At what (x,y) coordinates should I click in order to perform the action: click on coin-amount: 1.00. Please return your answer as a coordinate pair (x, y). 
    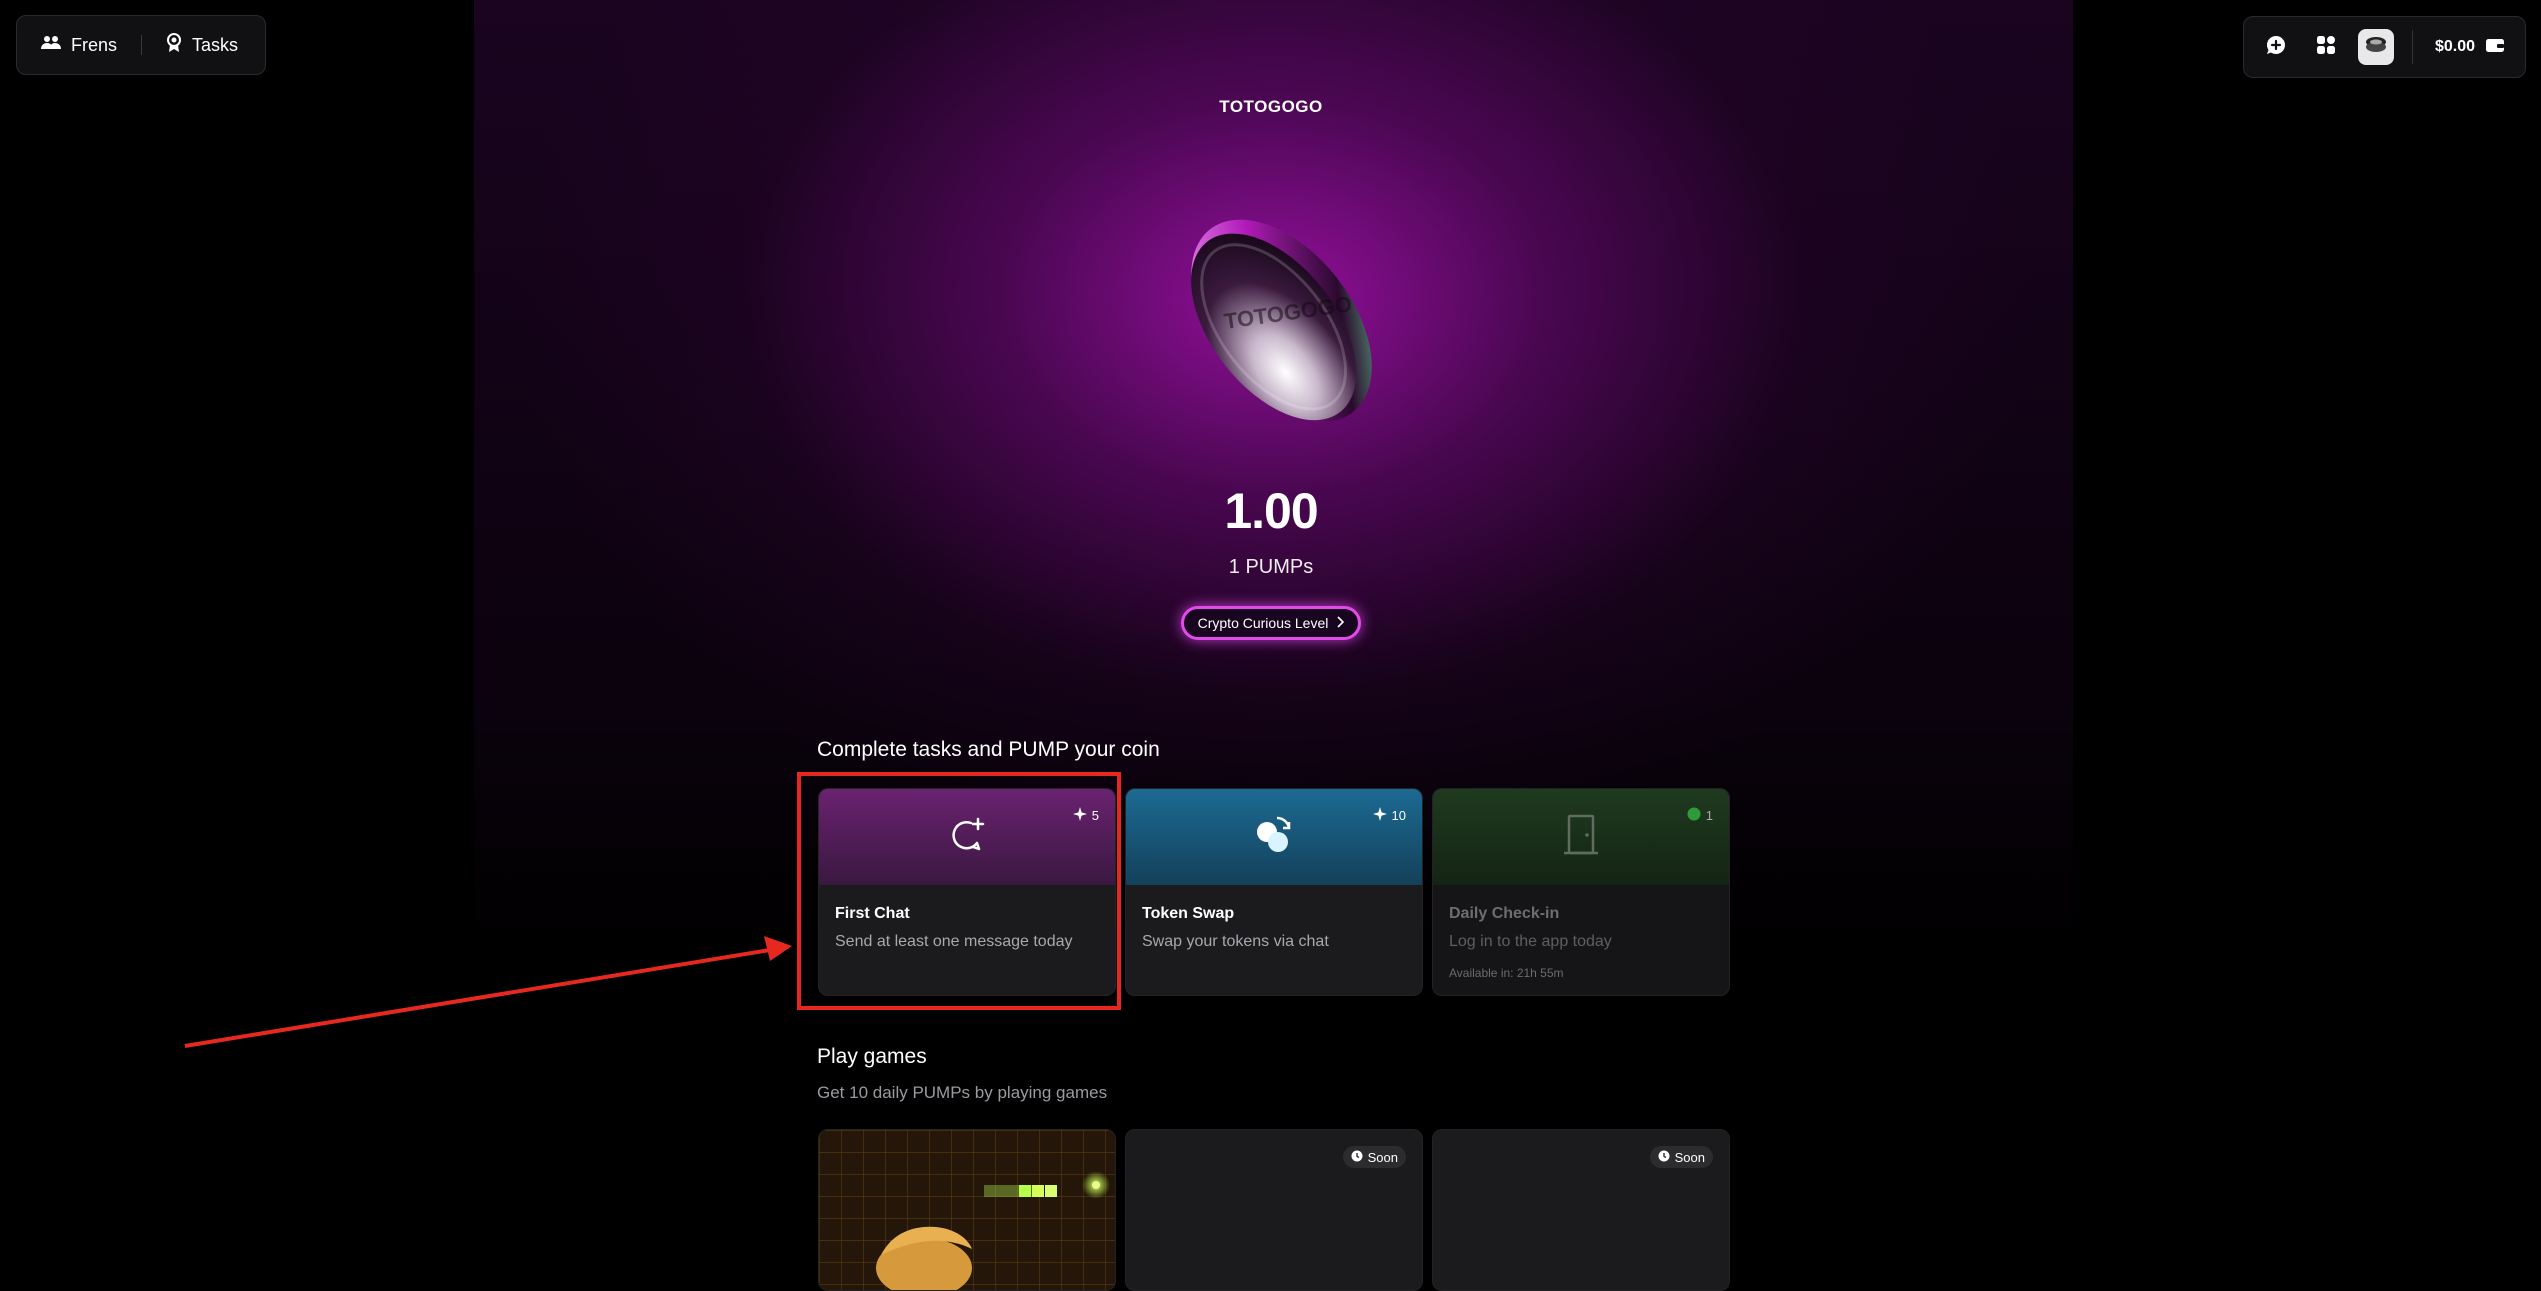
    Looking at the image, I should click on (1271, 511).